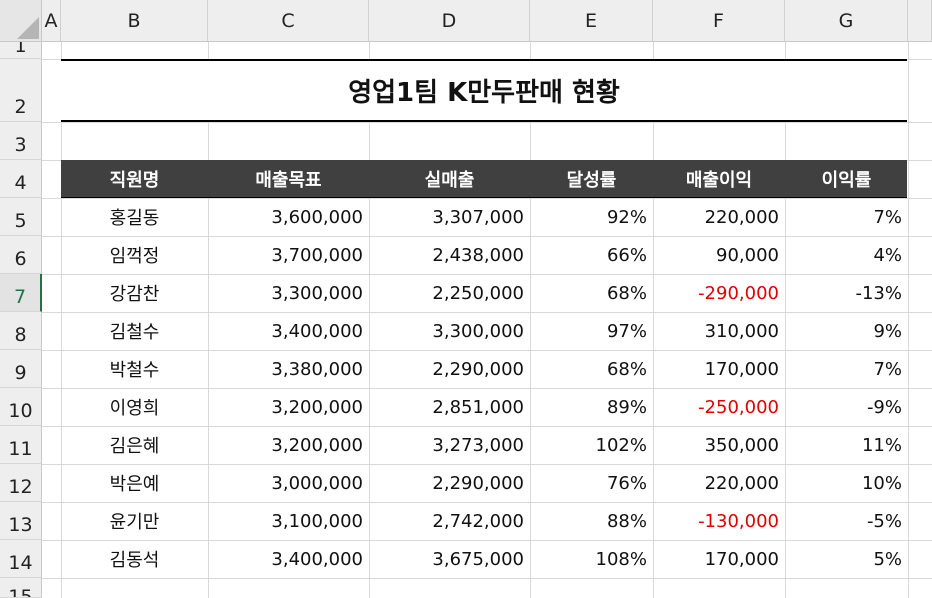 The image size is (932, 598). What do you see at coordinates (591, 255) in the screenshot?
I see `cell-rate: 66%` at bounding box center [591, 255].